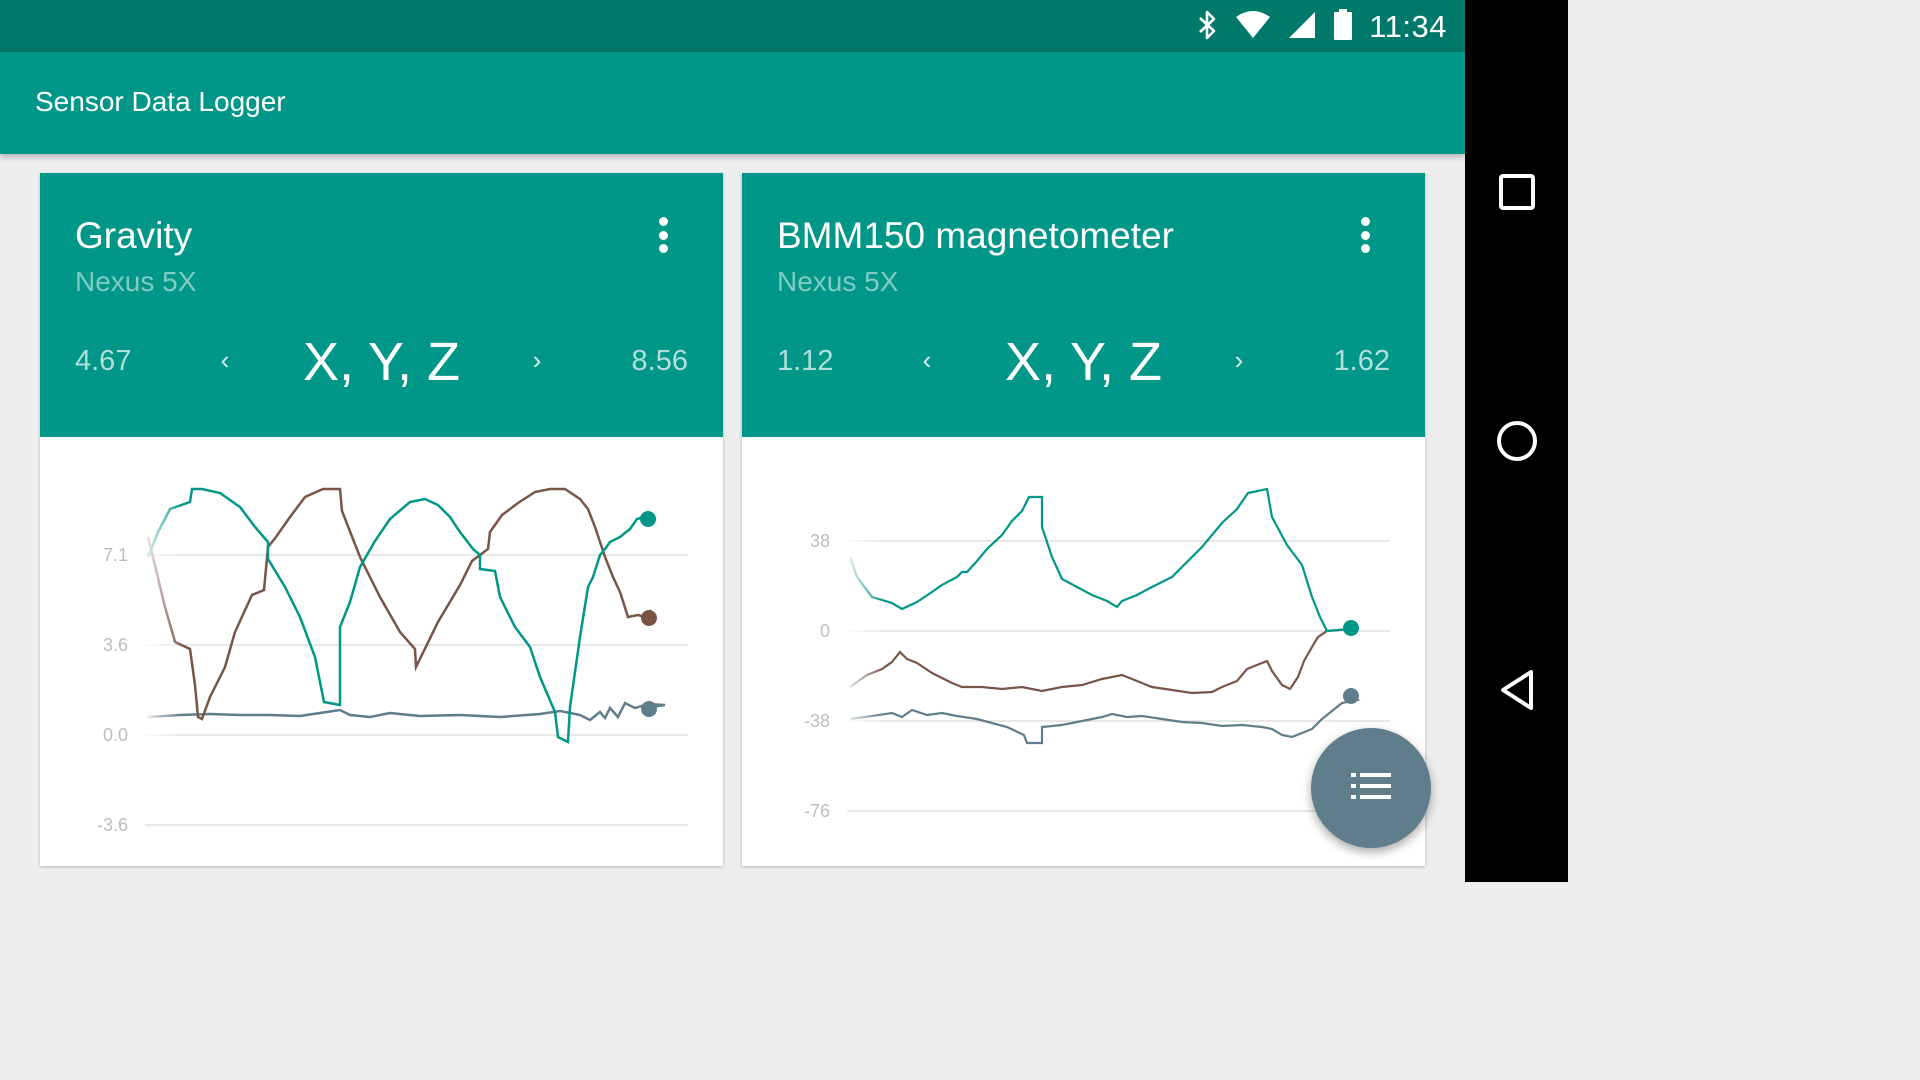 Image resolution: width=1920 pixels, height=1080 pixels. I want to click on app-title: Sensor Data Logger, so click(160, 101).